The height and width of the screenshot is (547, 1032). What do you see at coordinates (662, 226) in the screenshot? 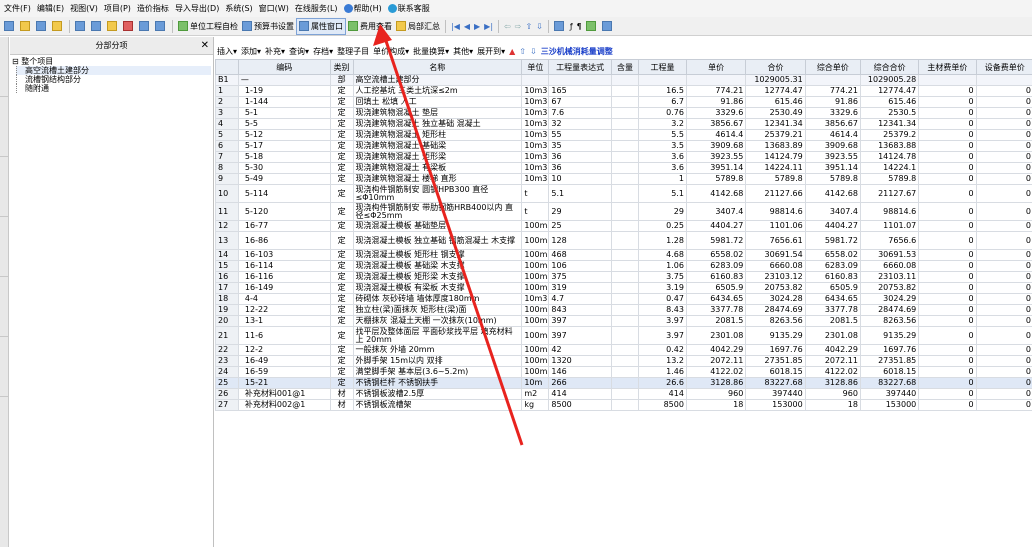
I see `qty-cell: 0.25` at bounding box center [662, 226].